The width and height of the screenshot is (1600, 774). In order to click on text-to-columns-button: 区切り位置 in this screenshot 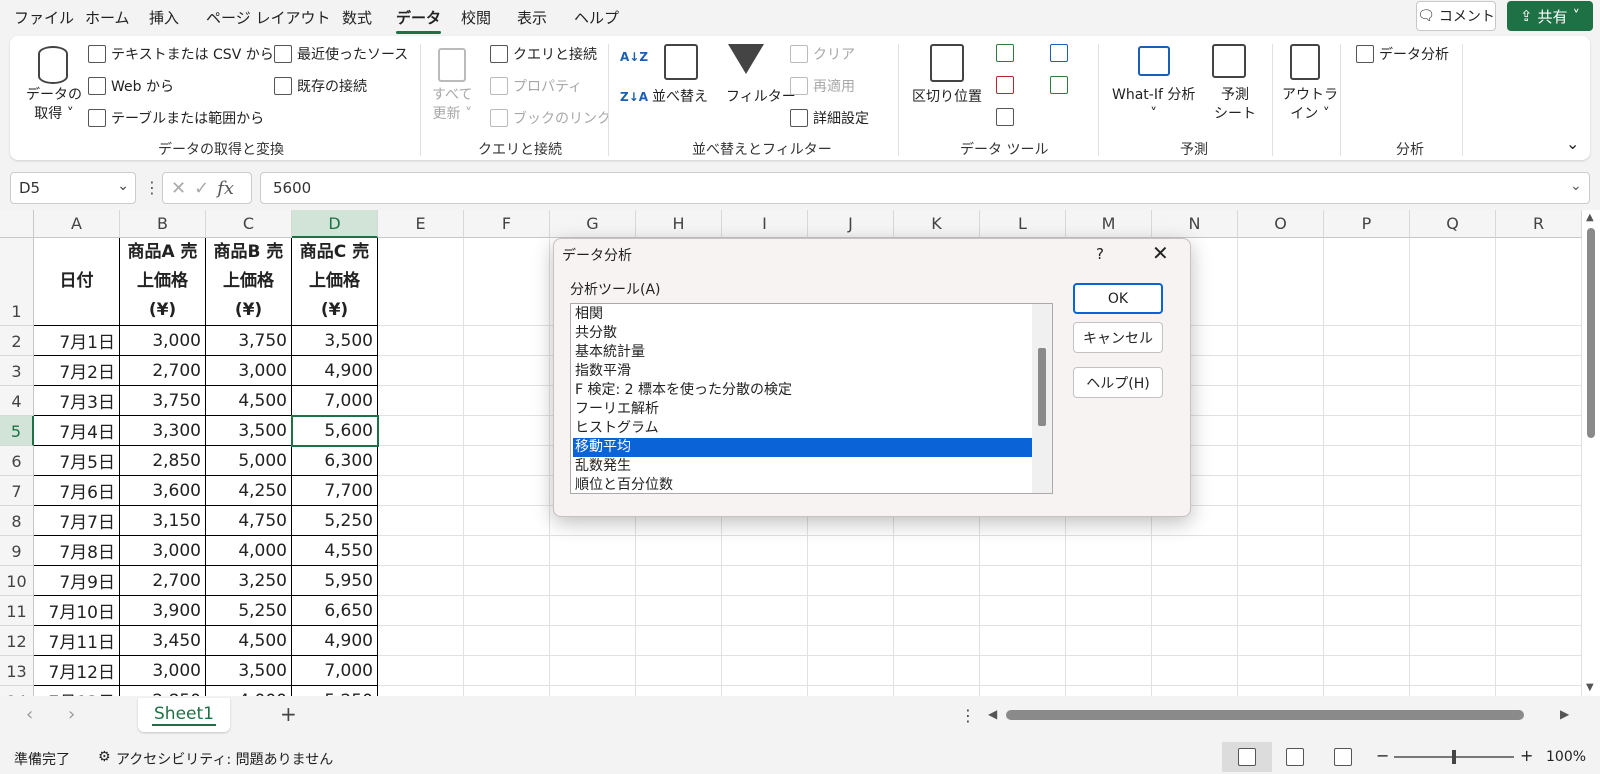, I will do `click(947, 96)`.